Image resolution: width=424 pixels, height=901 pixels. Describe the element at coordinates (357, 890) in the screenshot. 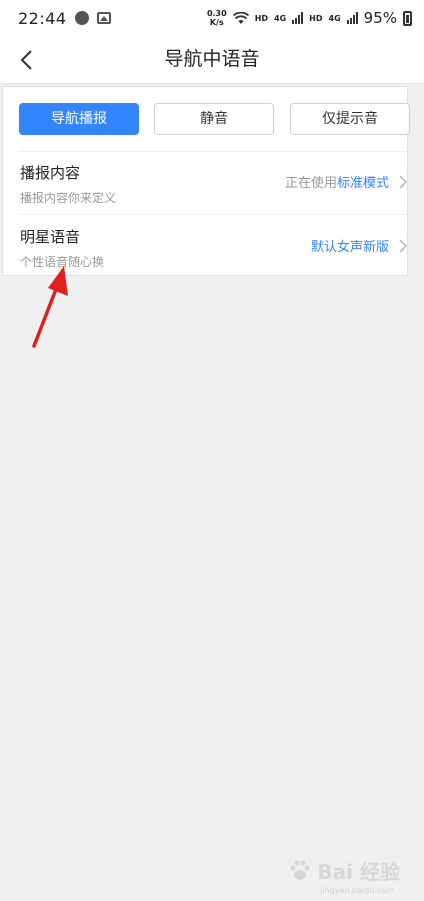

I see `watermark-url: jingyan.baidu.com` at that location.